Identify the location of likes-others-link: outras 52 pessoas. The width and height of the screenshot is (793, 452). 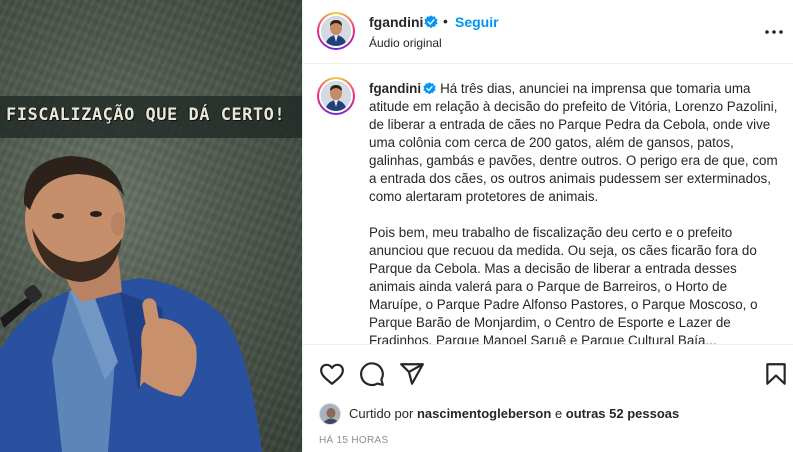
(622, 413).